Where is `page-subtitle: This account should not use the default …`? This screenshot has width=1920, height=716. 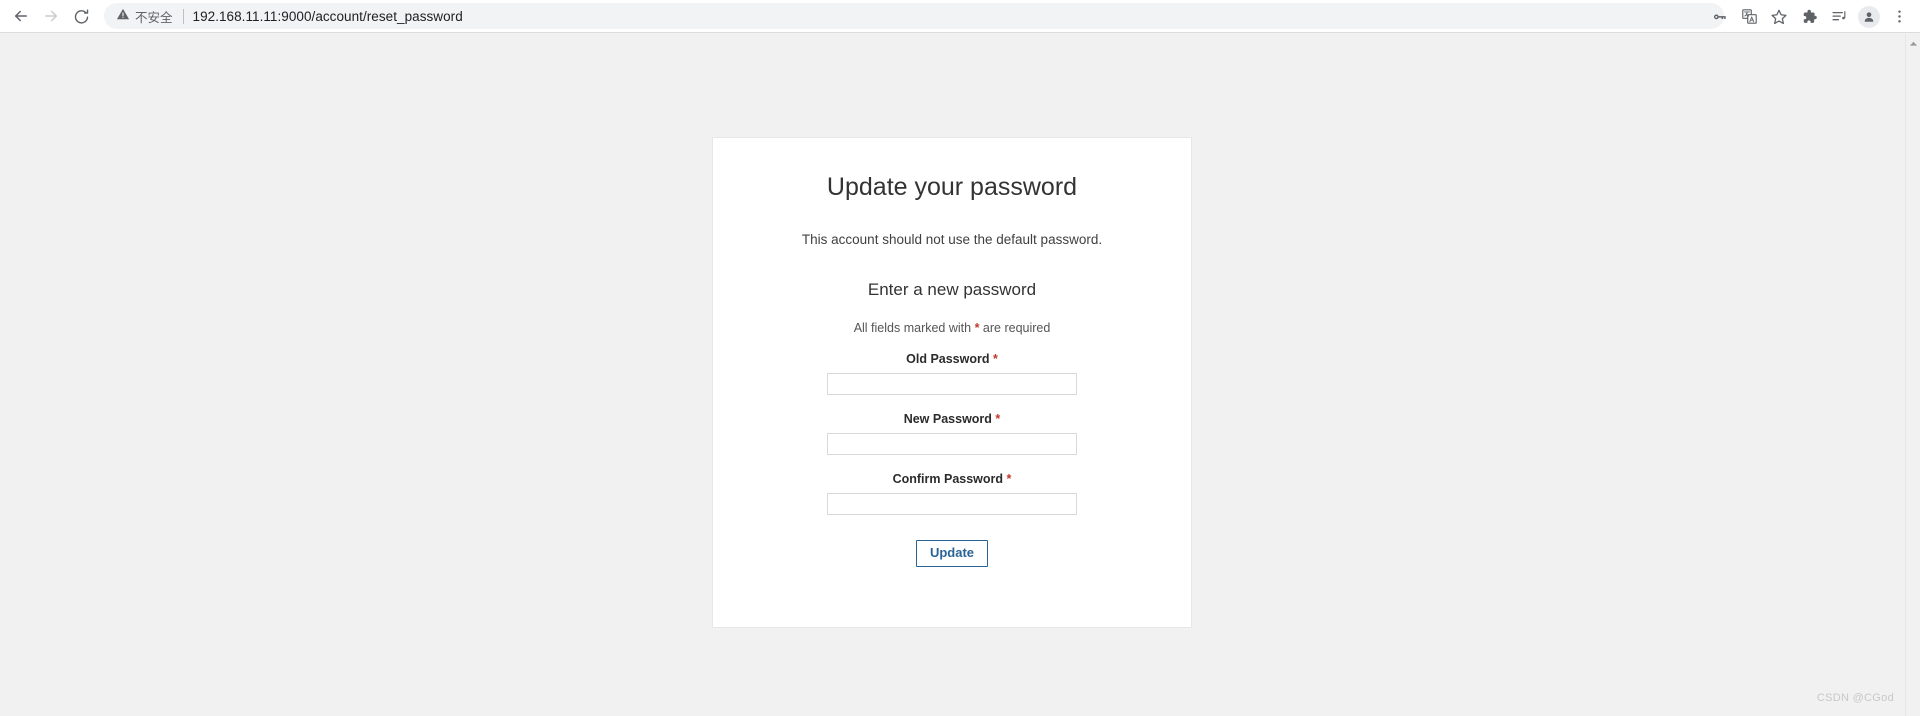
page-subtitle: This account should not use the default … is located at coordinates (952, 239).